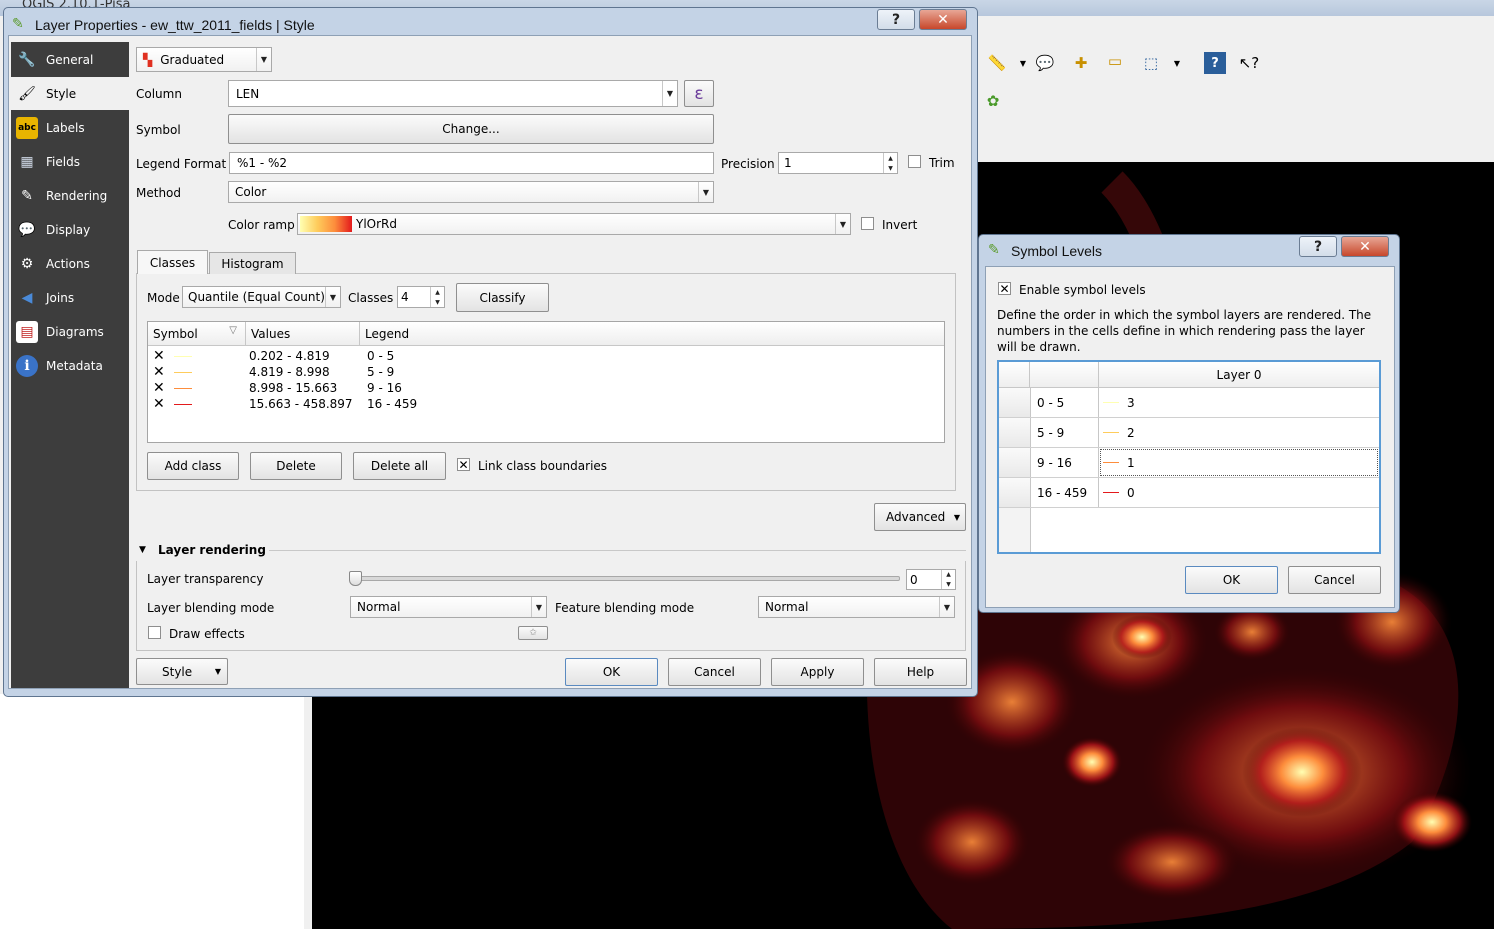  I want to click on sidebar-item-style: 🖌 Style, so click(70, 93).